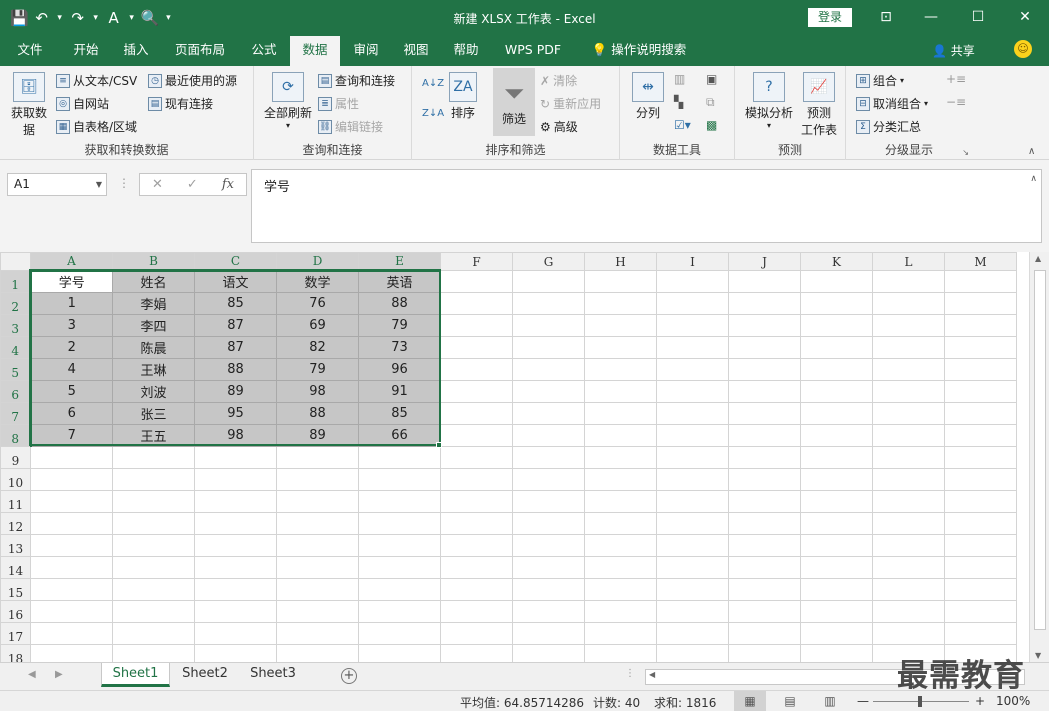  Describe the element at coordinates (476, 303) in the screenshot. I see `cell-F2` at that location.